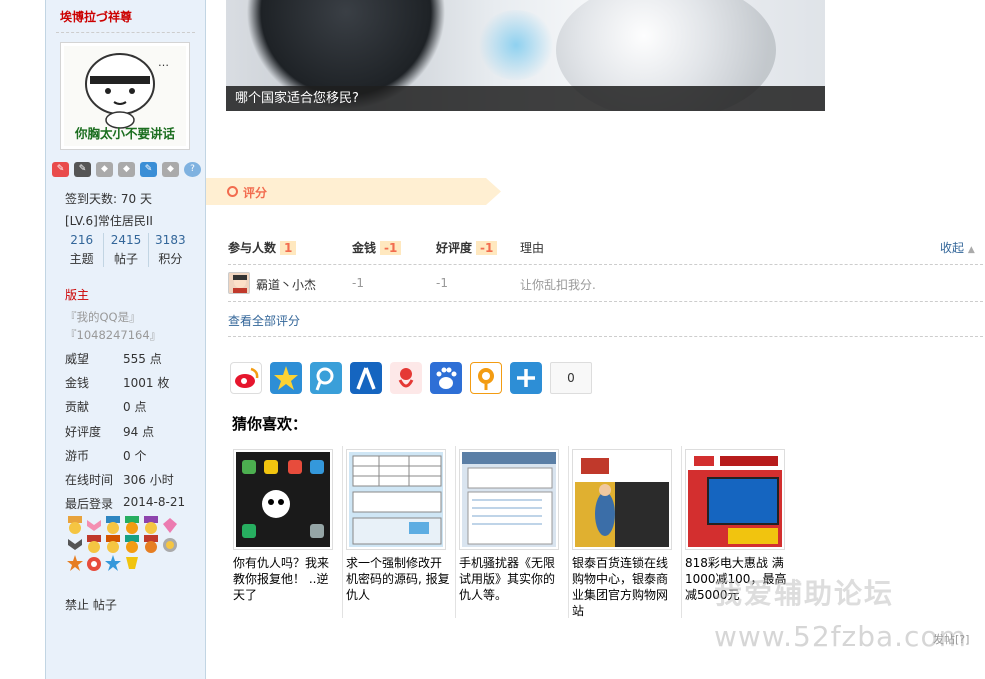  What do you see at coordinates (154, 502) in the screenshot?
I see `field-value: 2014-8-21` at bounding box center [154, 502].